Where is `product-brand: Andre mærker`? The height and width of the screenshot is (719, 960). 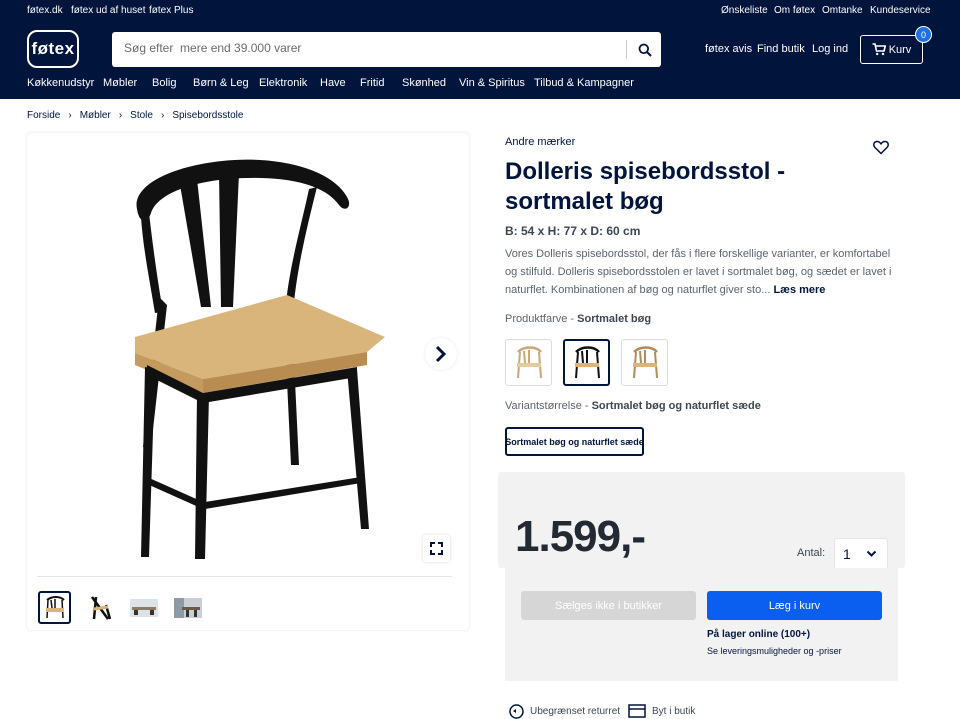 product-brand: Andre mærker is located at coordinates (540, 142).